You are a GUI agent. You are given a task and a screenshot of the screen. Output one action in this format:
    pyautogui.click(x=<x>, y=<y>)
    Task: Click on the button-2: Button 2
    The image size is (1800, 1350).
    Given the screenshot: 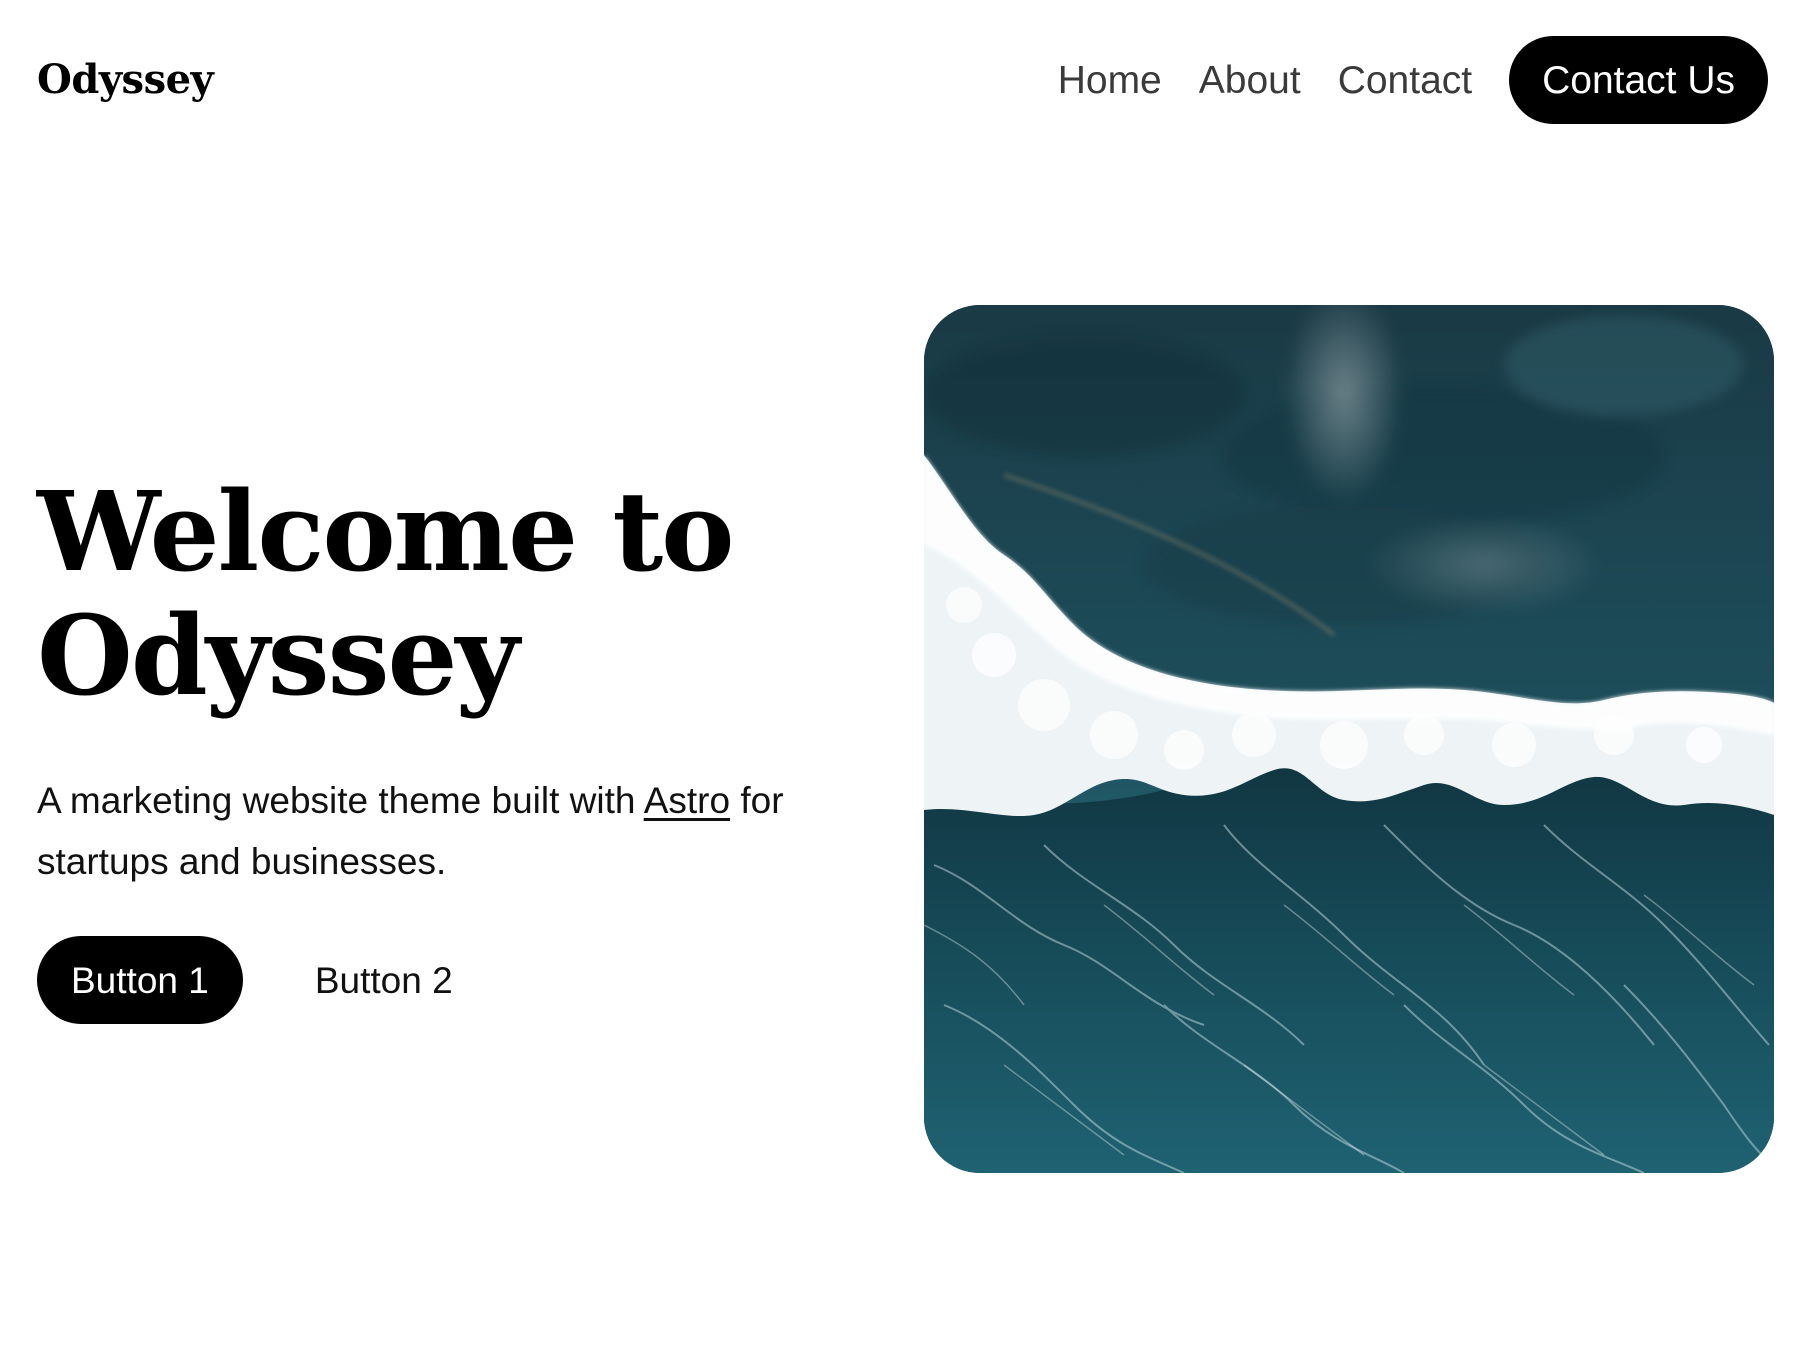 What is the action you would take?
    pyautogui.click(x=384, y=980)
    